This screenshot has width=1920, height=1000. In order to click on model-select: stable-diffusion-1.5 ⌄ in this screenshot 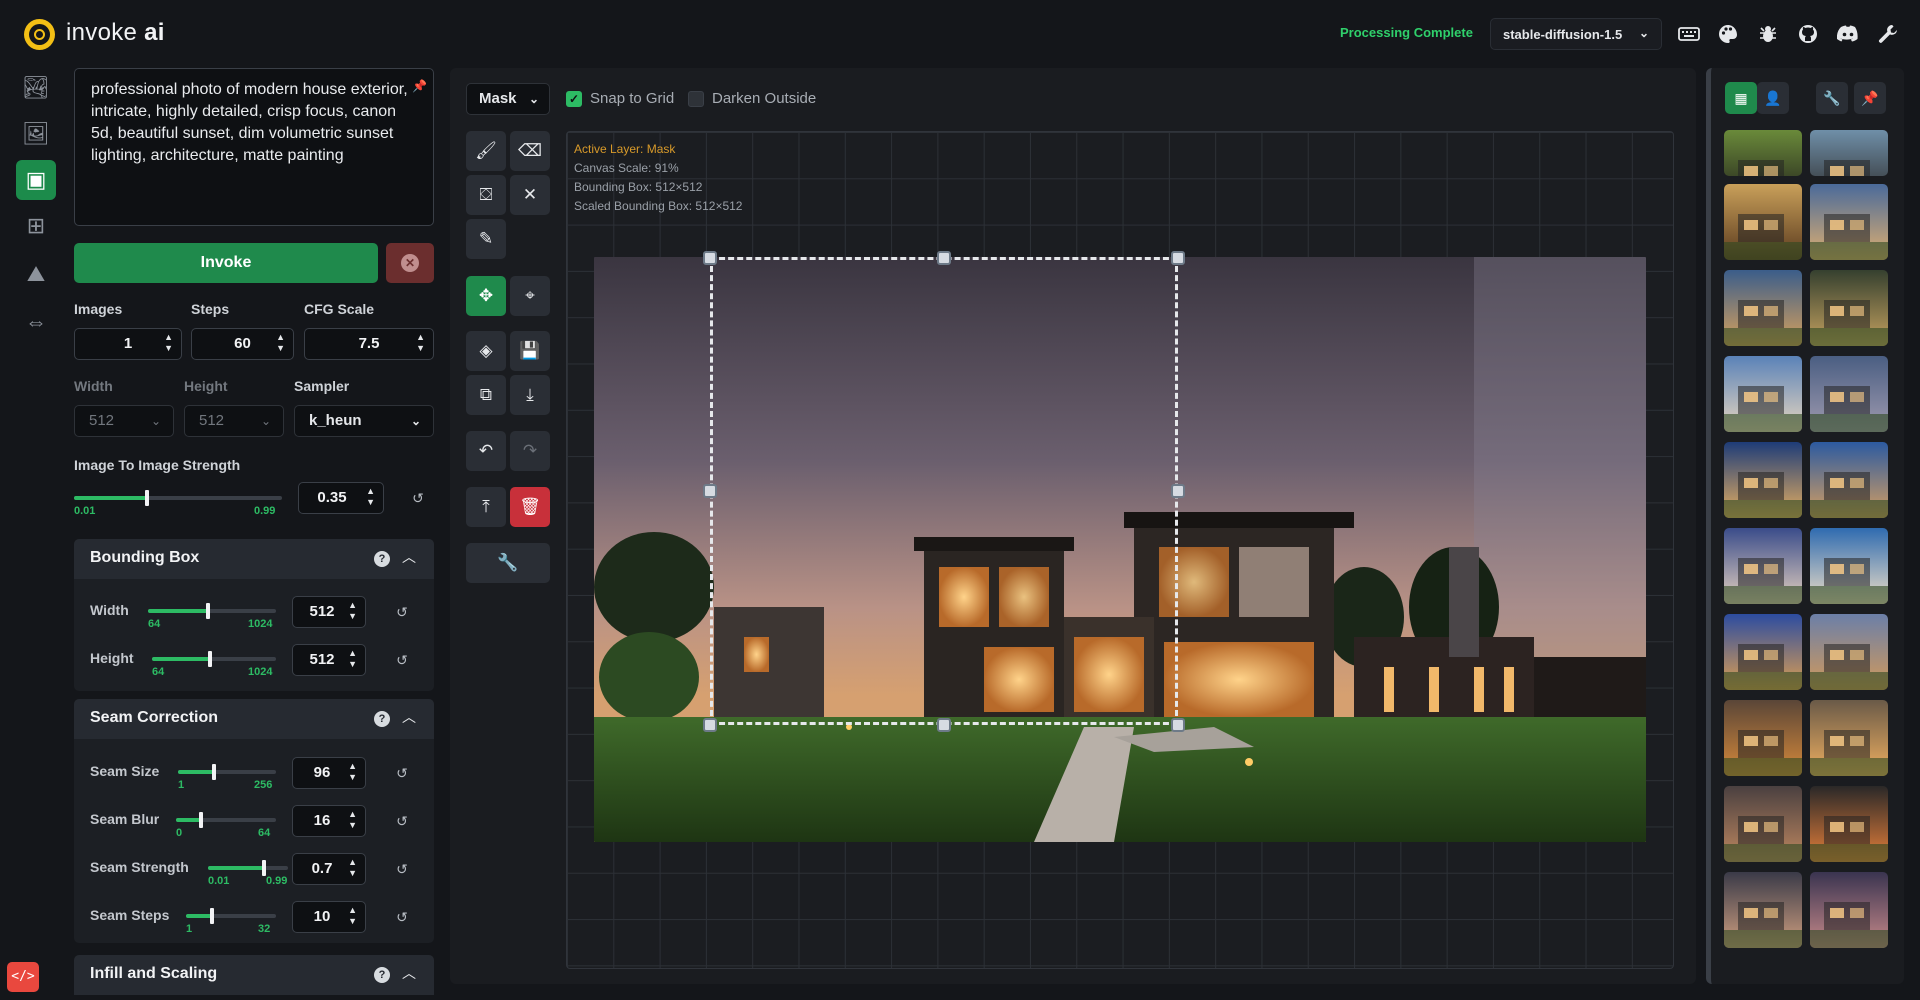, I will do `click(1576, 34)`.